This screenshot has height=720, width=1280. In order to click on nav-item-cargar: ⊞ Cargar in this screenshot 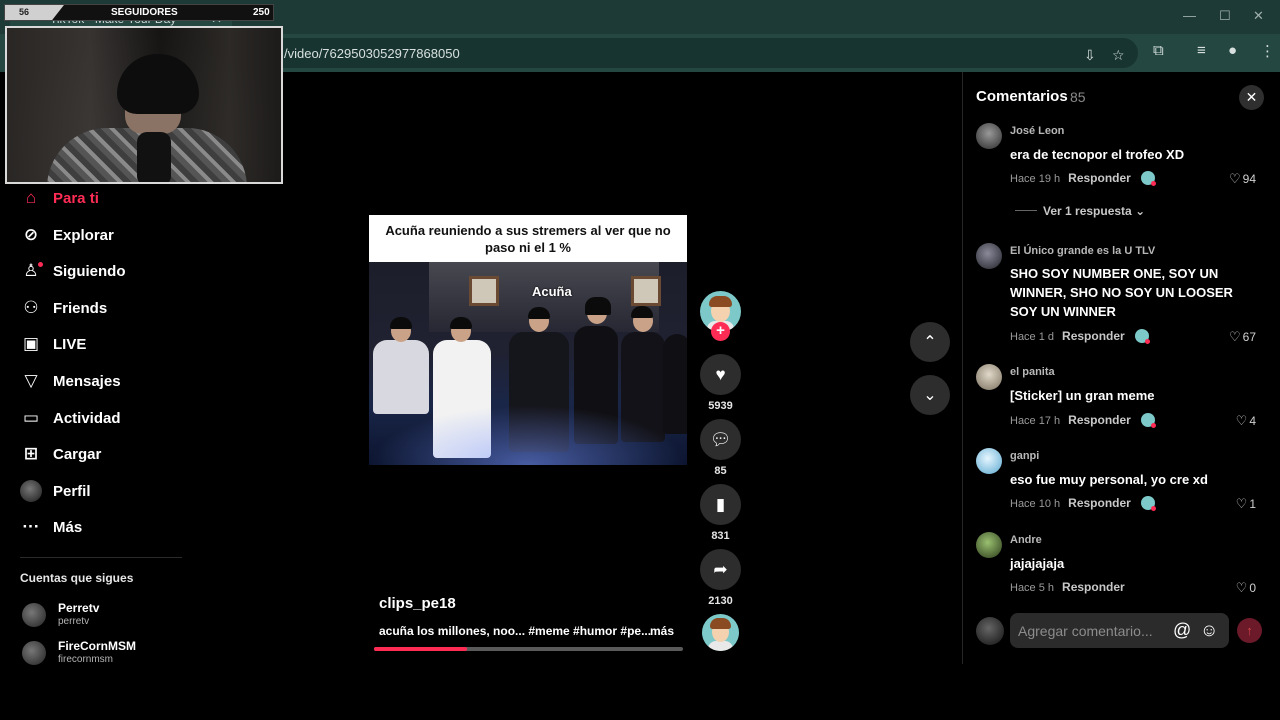, I will do `click(105, 454)`.